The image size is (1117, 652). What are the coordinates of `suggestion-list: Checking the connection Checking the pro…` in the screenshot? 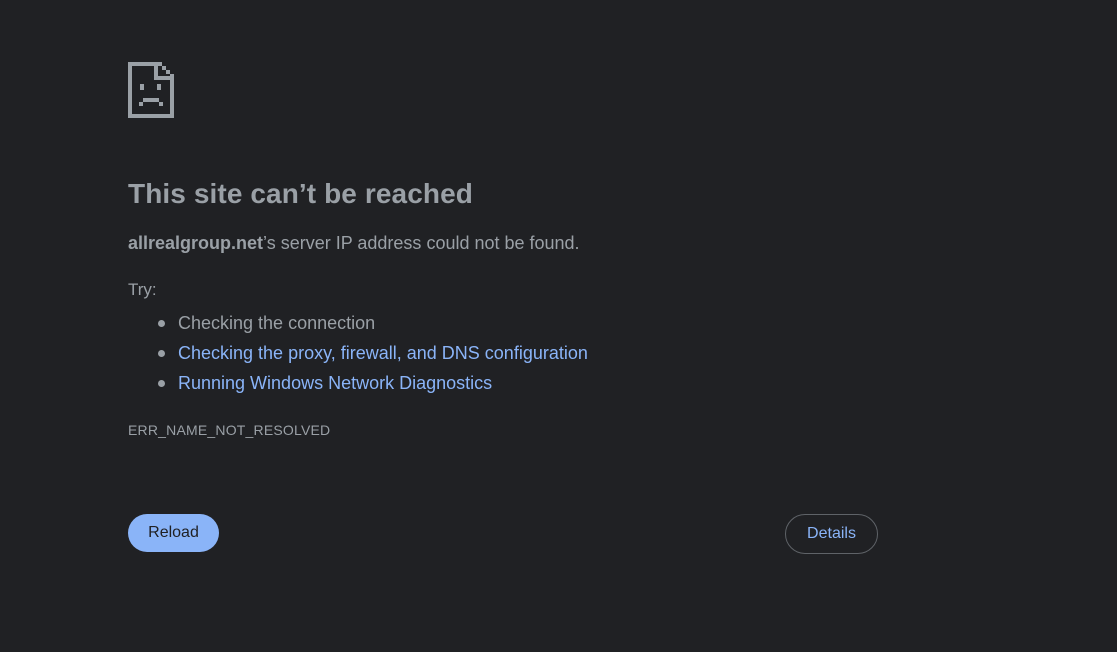 It's located at (508, 353).